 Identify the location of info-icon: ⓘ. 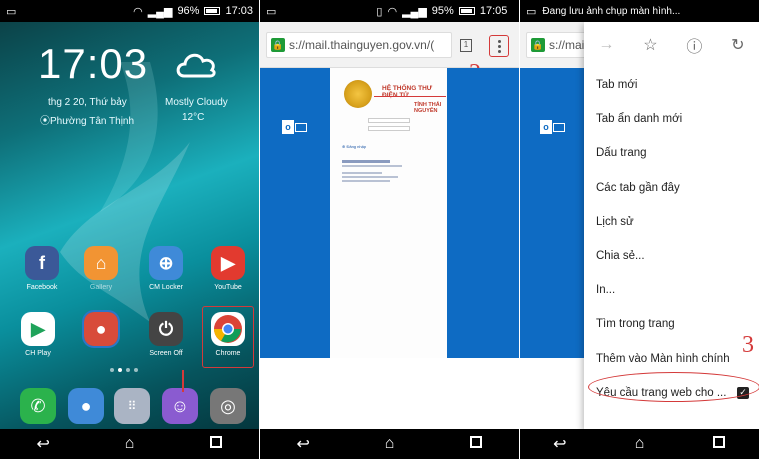
(694, 45).